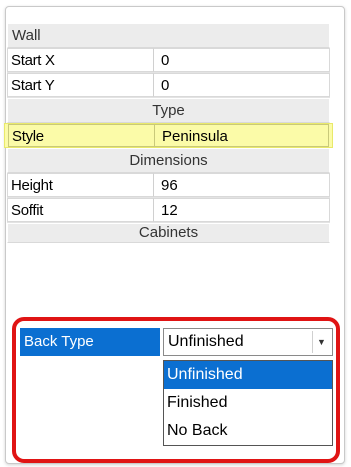  Describe the element at coordinates (80, 210) in the screenshot. I see `property-label: Soffit` at that location.